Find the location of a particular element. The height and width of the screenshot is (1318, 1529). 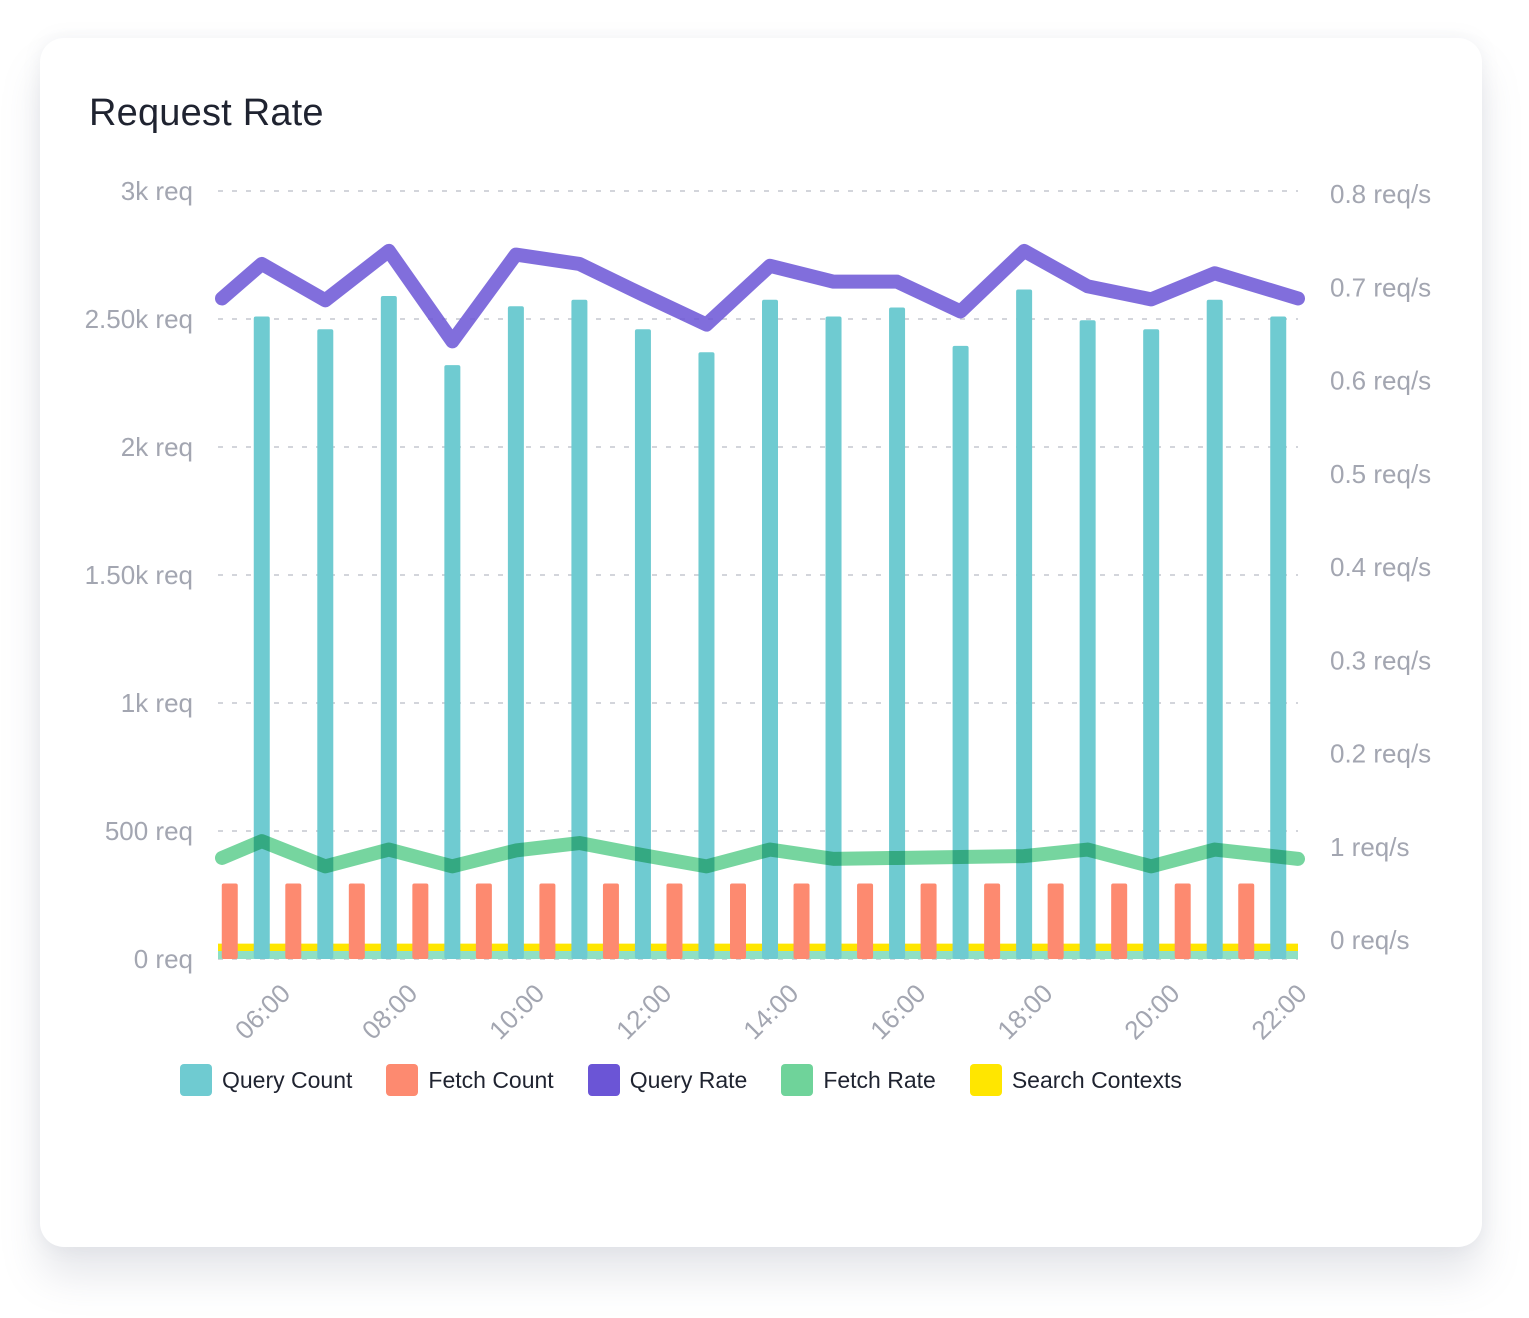

right-axis-tick-label: 1 req/s is located at coordinates (1370, 847).